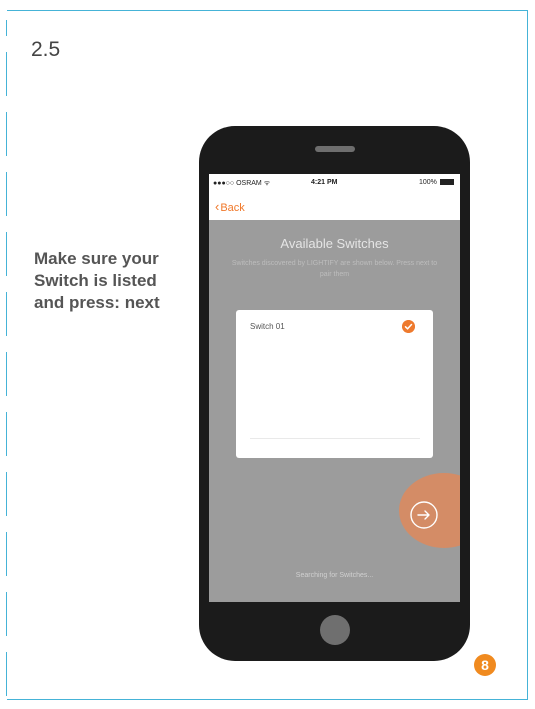 Image resolution: width=535 pixels, height=709 pixels. Describe the element at coordinates (408, 326) in the screenshot. I see `checkmark-icon` at that location.